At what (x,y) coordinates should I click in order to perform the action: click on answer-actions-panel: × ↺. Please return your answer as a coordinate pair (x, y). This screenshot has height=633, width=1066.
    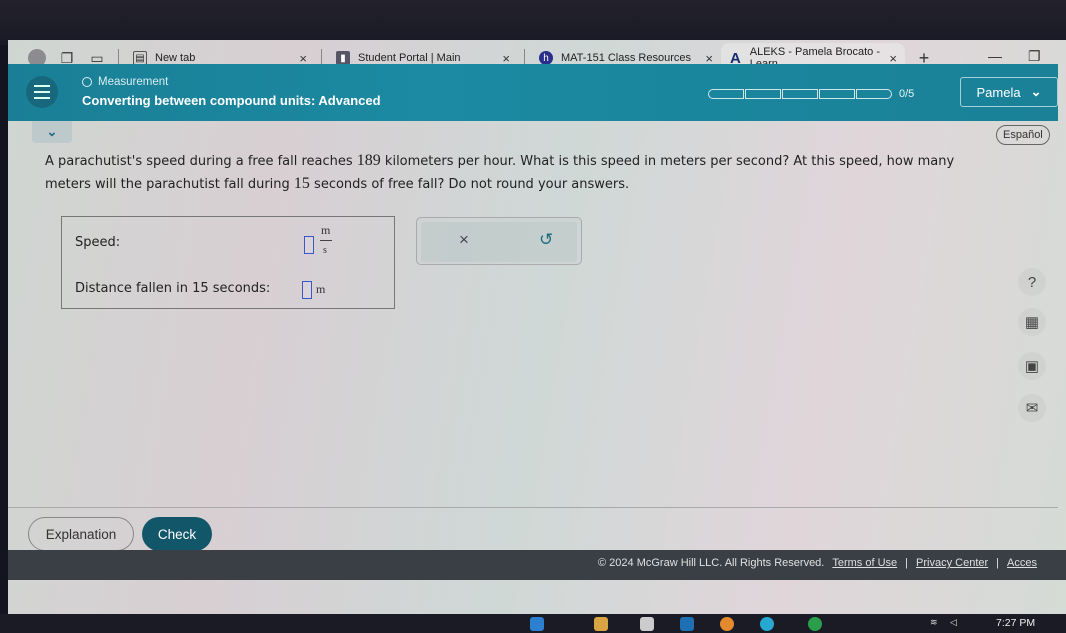
    Looking at the image, I should click on (499, 241).